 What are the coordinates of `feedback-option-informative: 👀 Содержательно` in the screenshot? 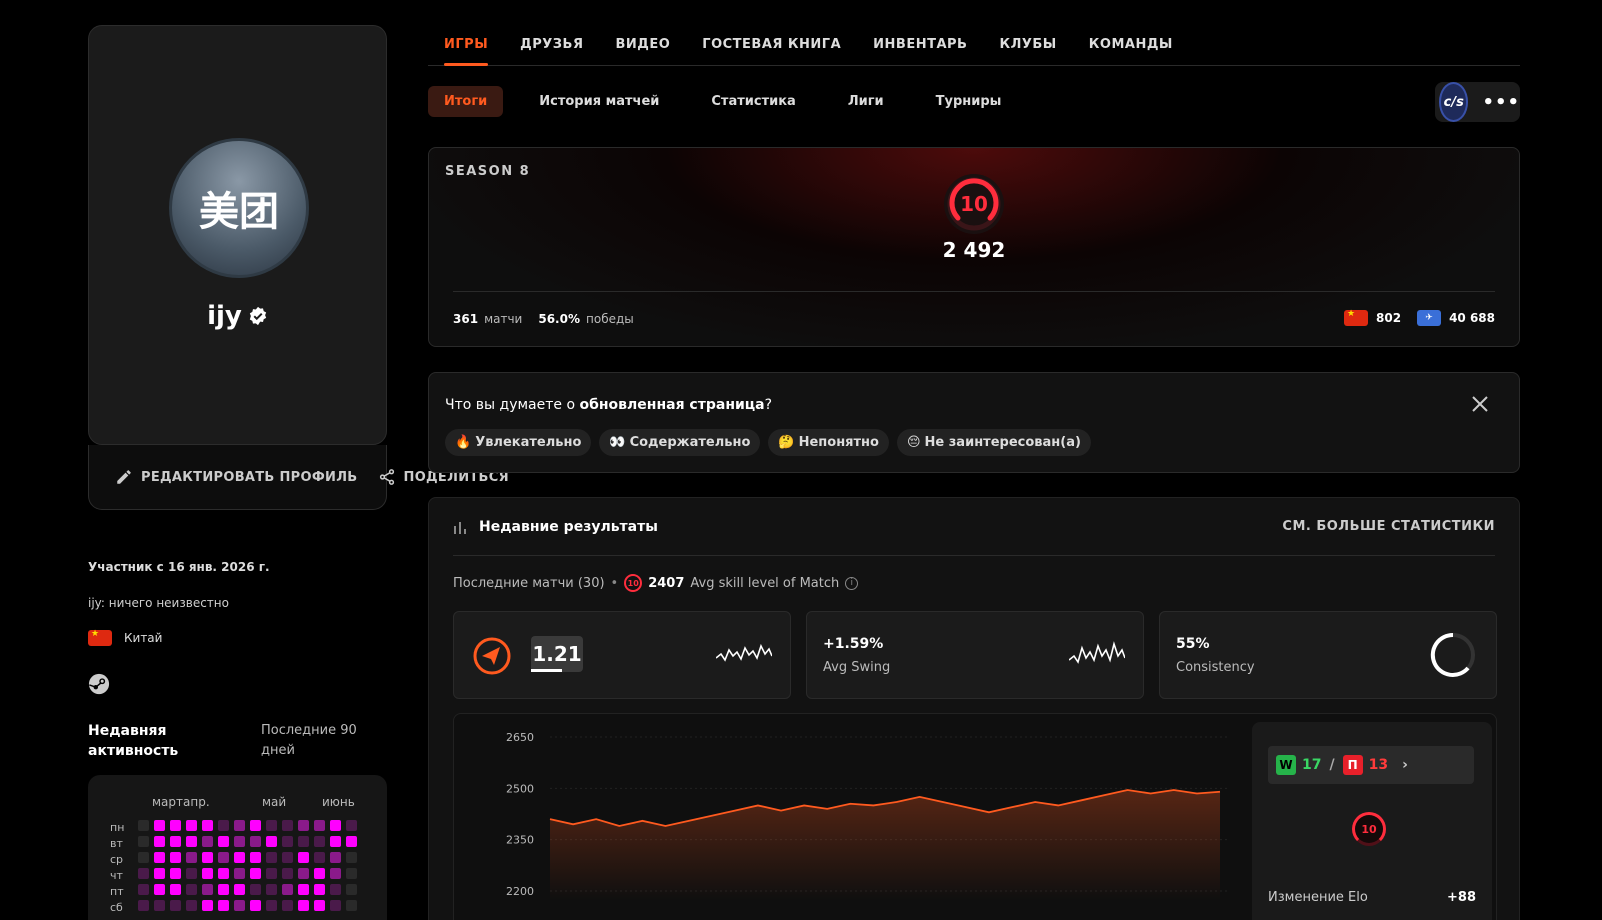 It's located at (680, 442).